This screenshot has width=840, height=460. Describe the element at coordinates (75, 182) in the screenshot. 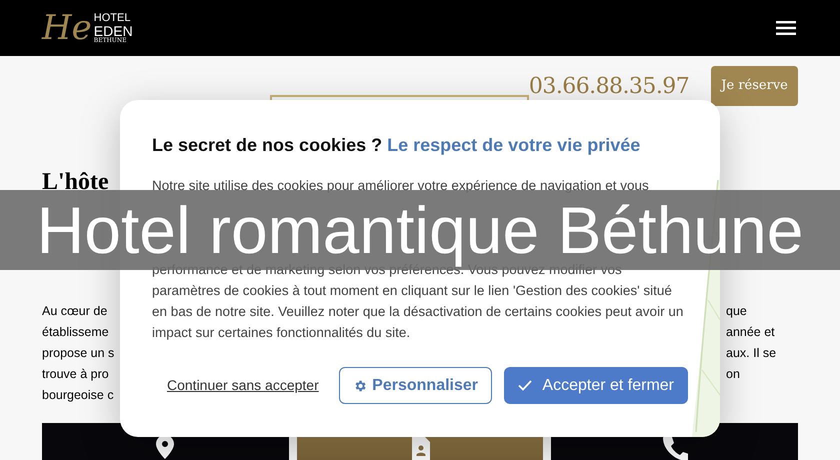

I see `page-heading: L'hôte` at that location.